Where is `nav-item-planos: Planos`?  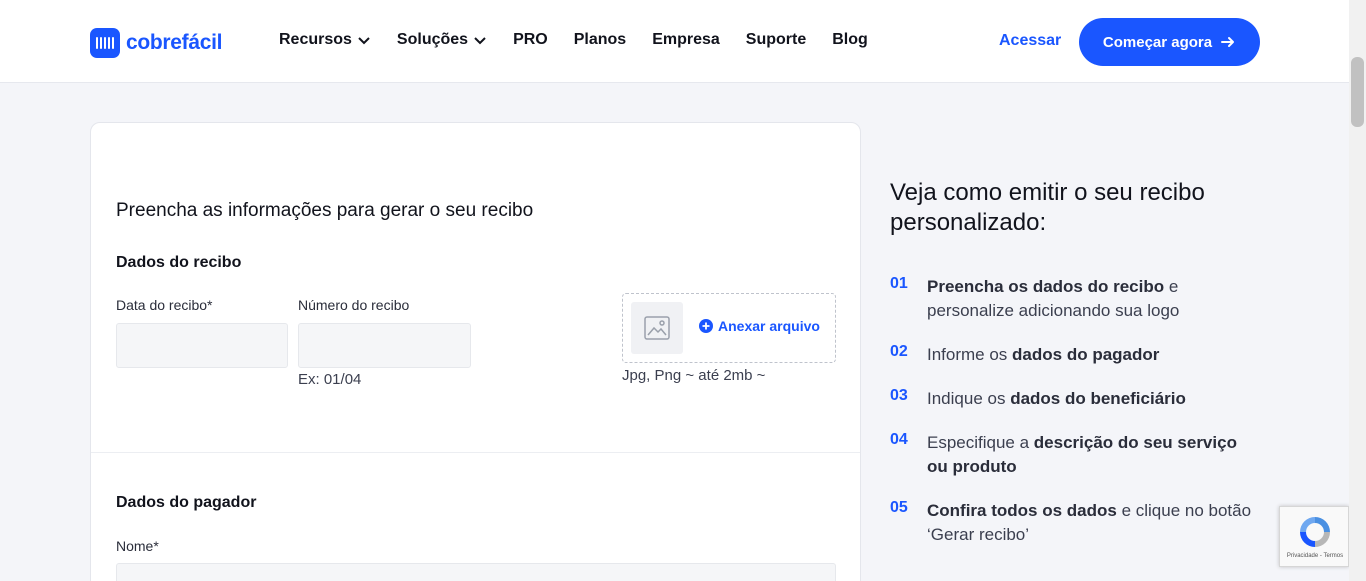 nav-item-planos: Planos is located at coordinates (600, 40).